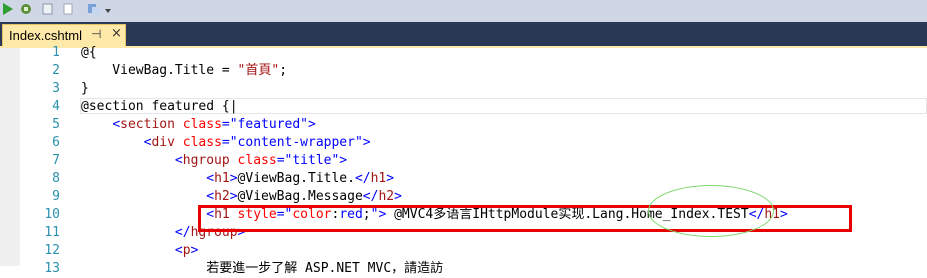 The height and width of the screenshot is (278, 927). Describe the element at coordinates (463, 269) in the screenshot. I see `code-line: 13 若要進一步了解 ASP.NET MVC，請造訪` at that location.